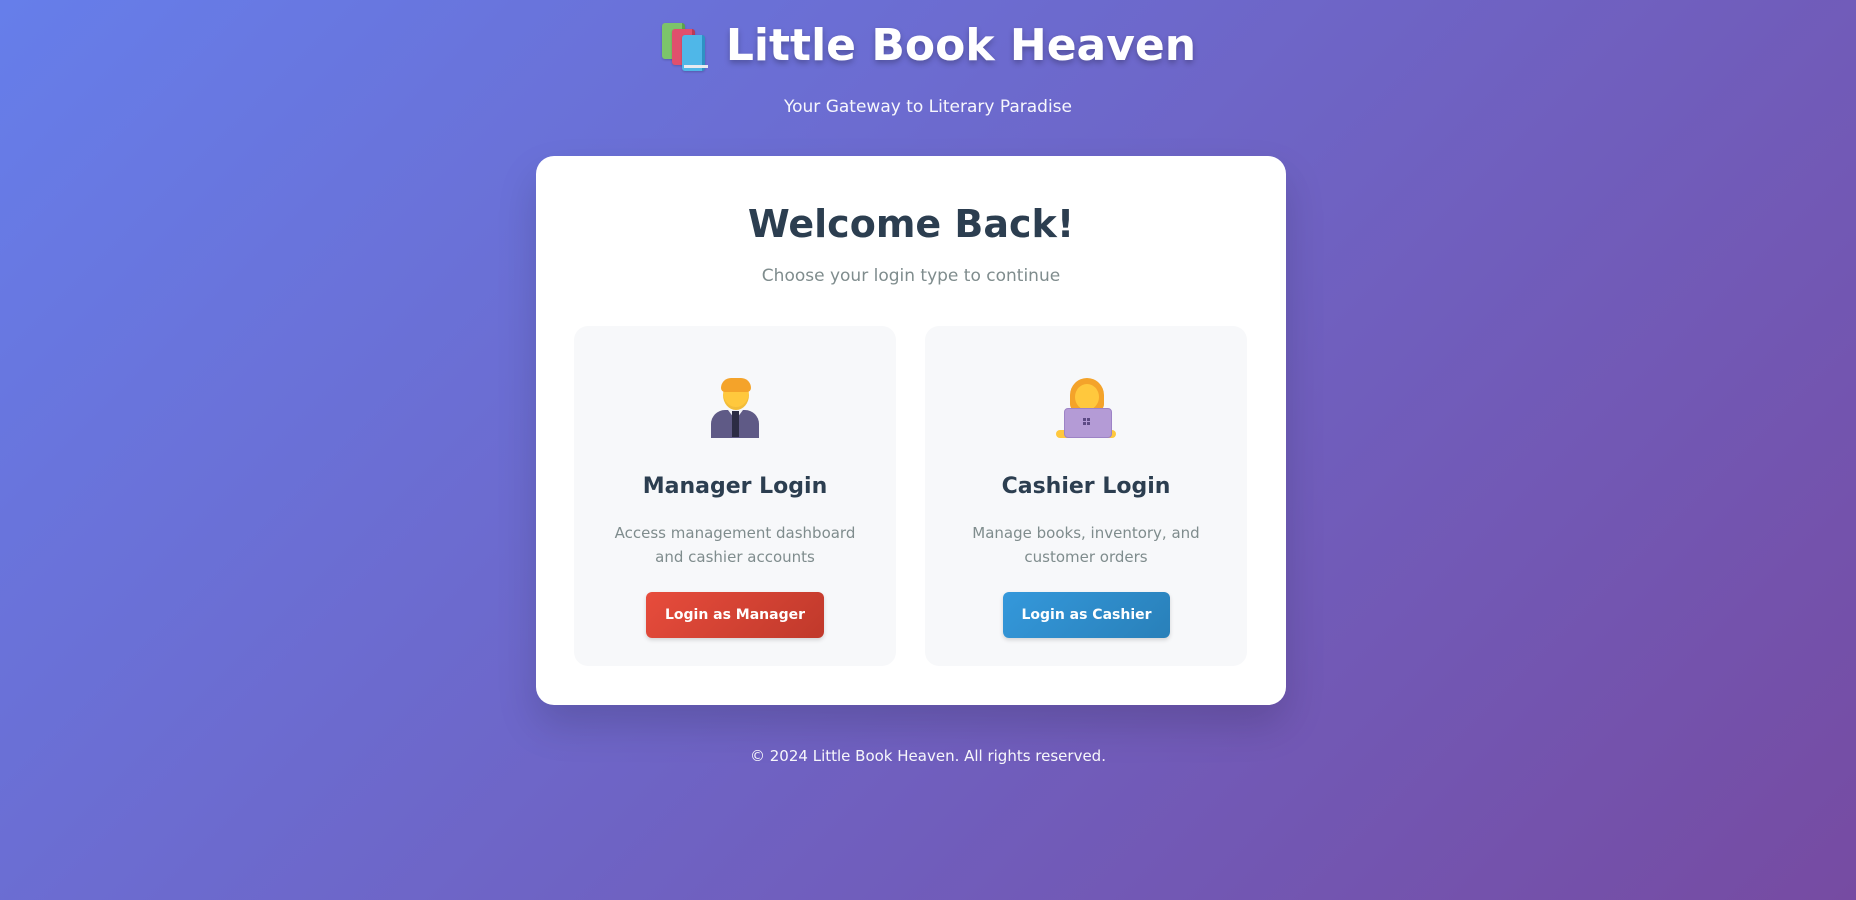  Describe the element at coordinates (928, 107) in the screenshot. I see `site-tagline: Your Gateway to Literary Paradise` at that location.